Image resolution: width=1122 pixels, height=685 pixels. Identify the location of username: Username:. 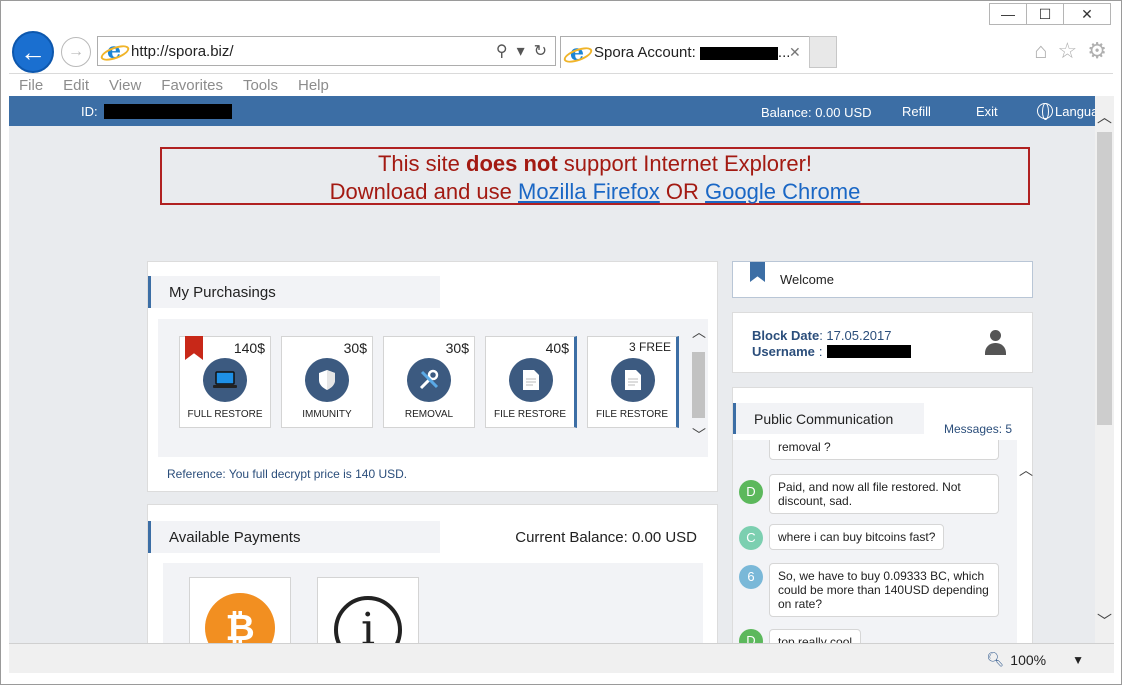
(831, 351).